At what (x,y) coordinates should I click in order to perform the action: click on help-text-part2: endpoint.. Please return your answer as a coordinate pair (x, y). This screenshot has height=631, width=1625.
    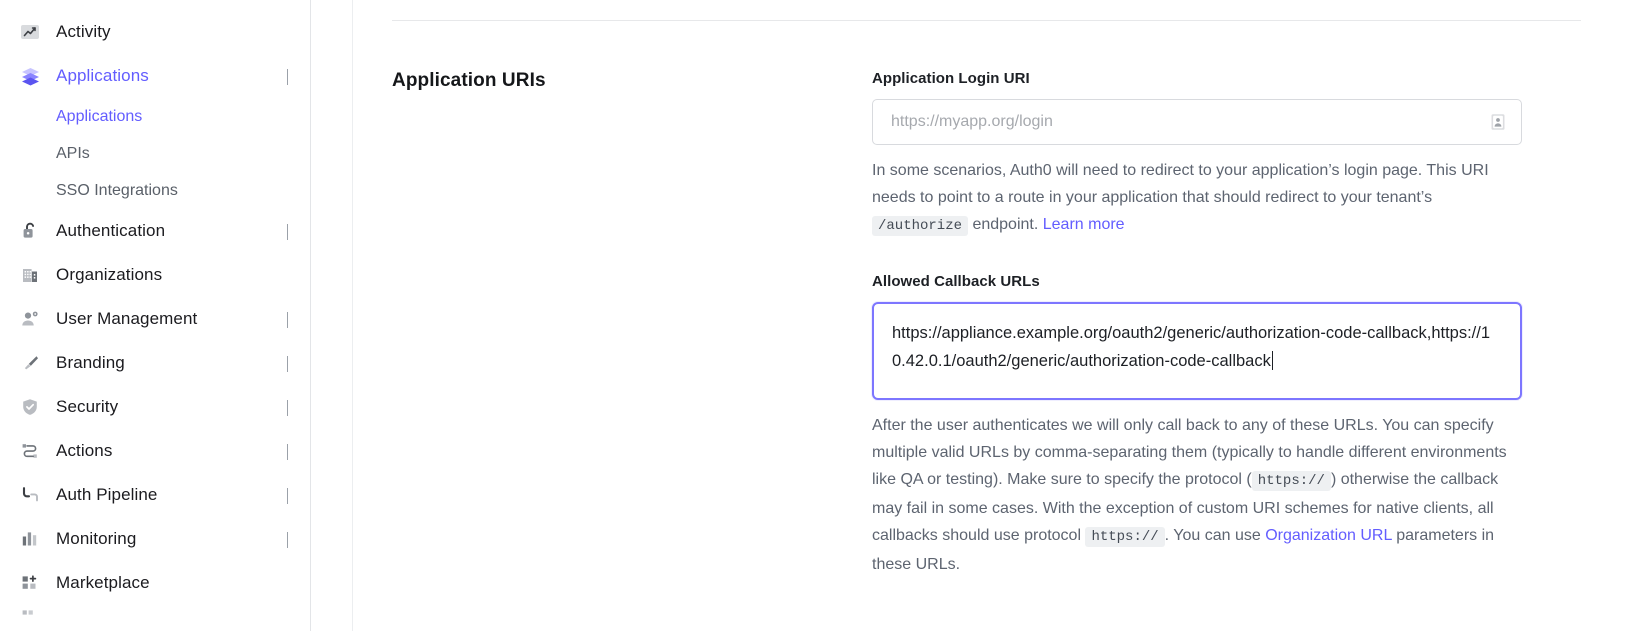
    Looking at the image, I should click on (1005, 224).